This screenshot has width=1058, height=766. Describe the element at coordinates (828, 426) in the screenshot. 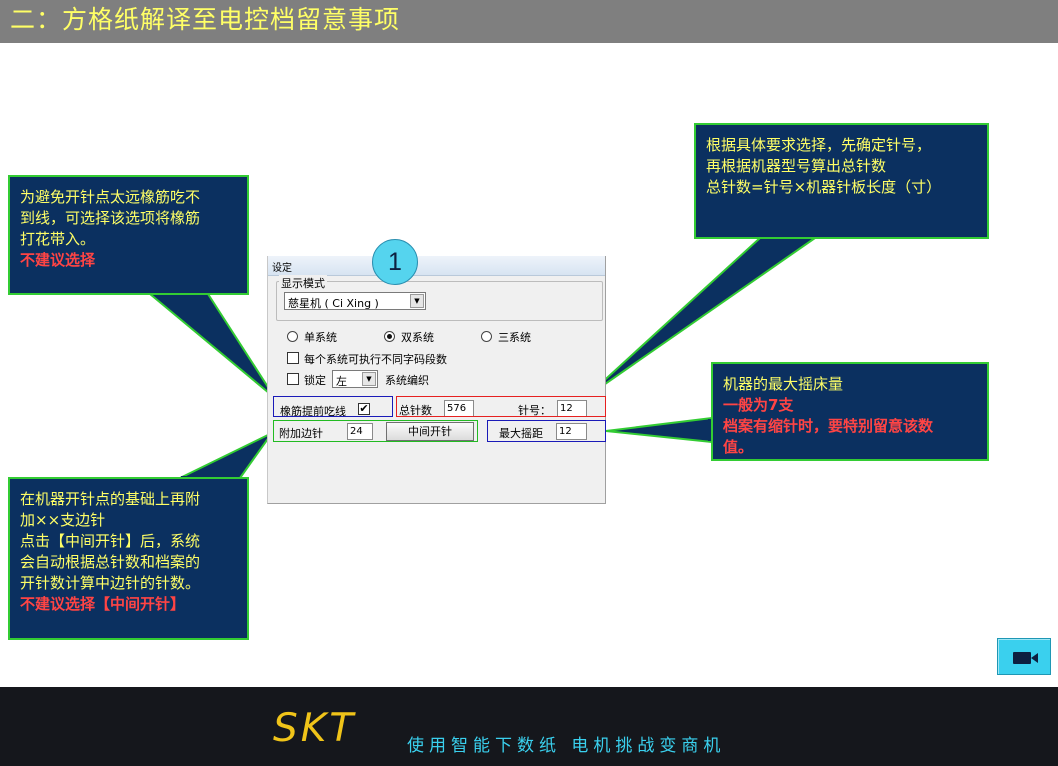

I see `callout-warning: 档案有缩针时，要特别留意该数` at that location.